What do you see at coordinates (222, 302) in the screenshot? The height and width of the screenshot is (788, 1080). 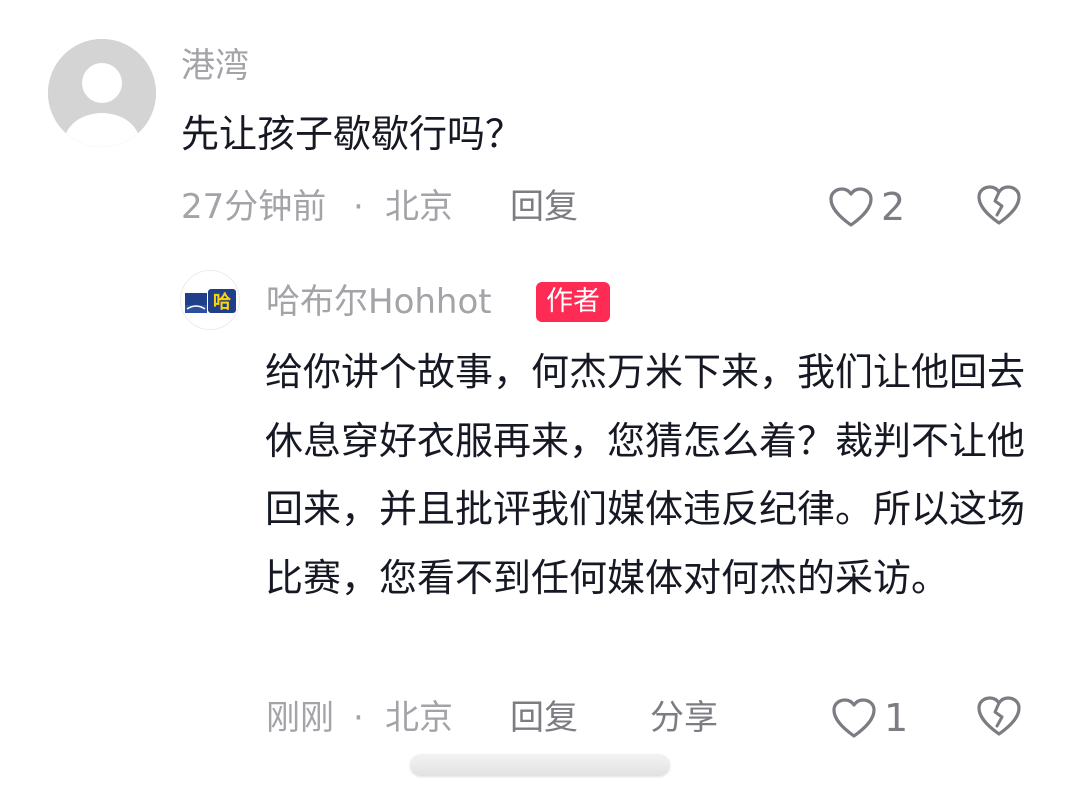 I see `svg-text: 哈` at bounding box center [222, 302].